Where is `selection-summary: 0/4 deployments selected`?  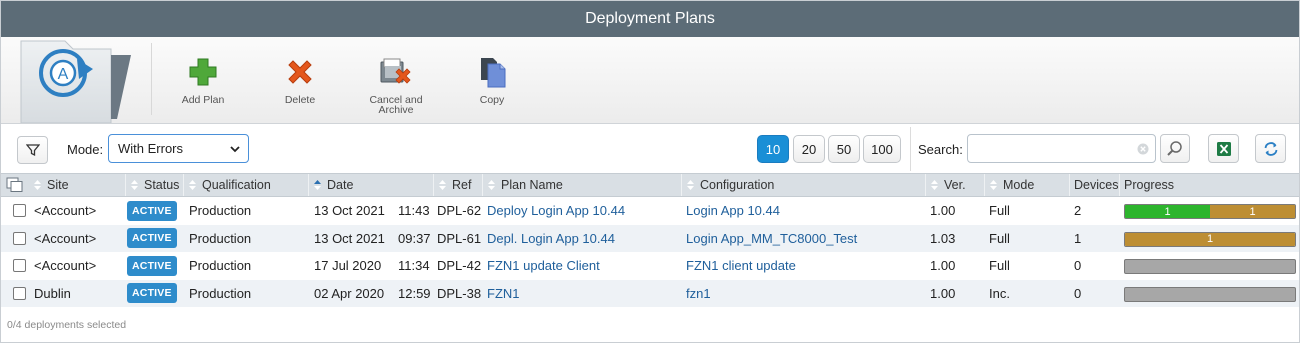
selection-summary: 0/4 deployments selected is located at coordinates (67, 325).